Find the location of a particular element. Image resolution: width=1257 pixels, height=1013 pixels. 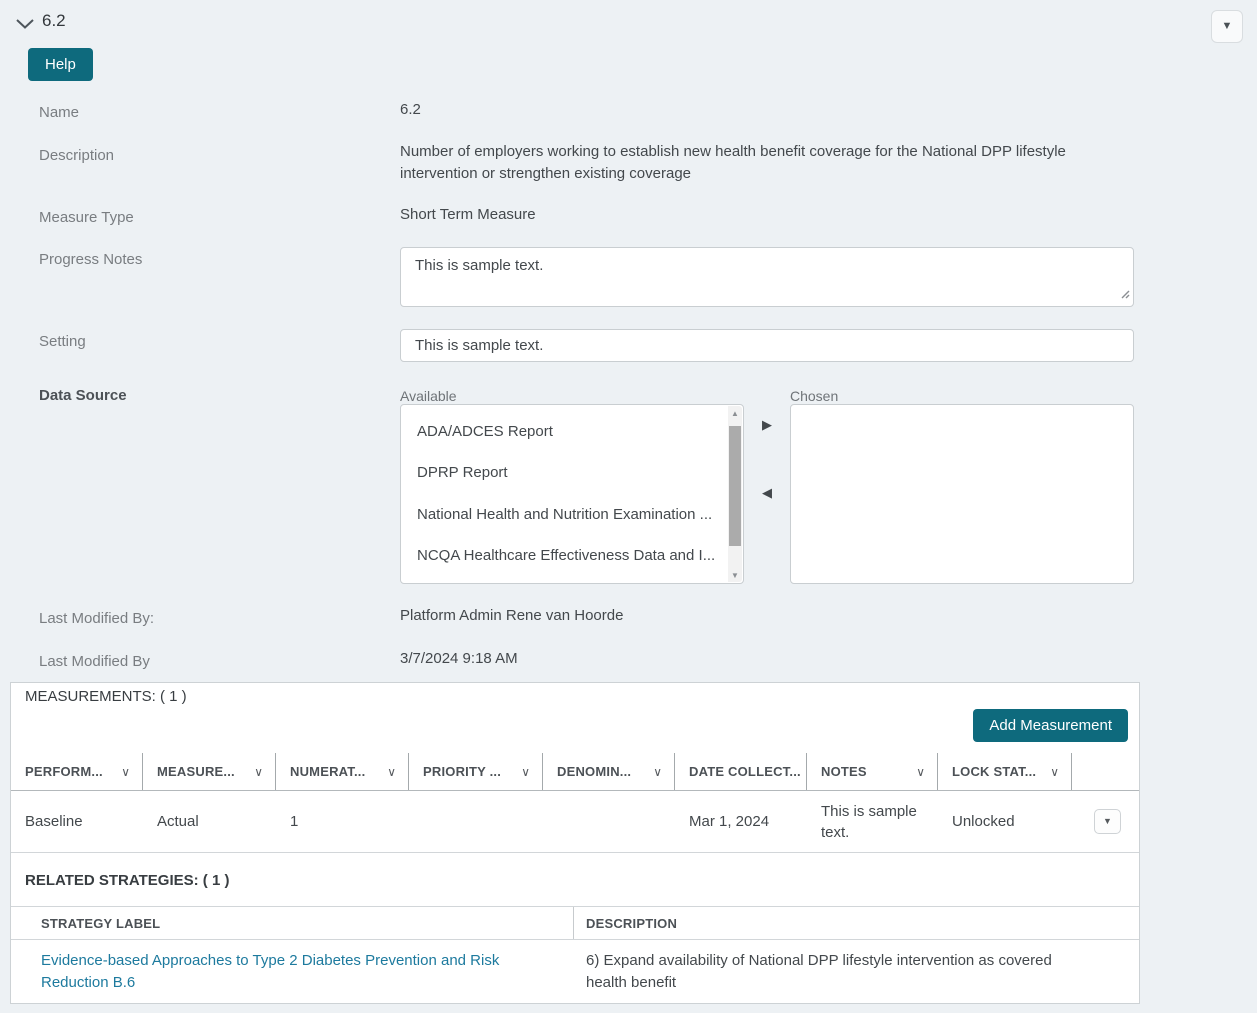

setting-text: This is sample text. is located at coordinates (479, 345).